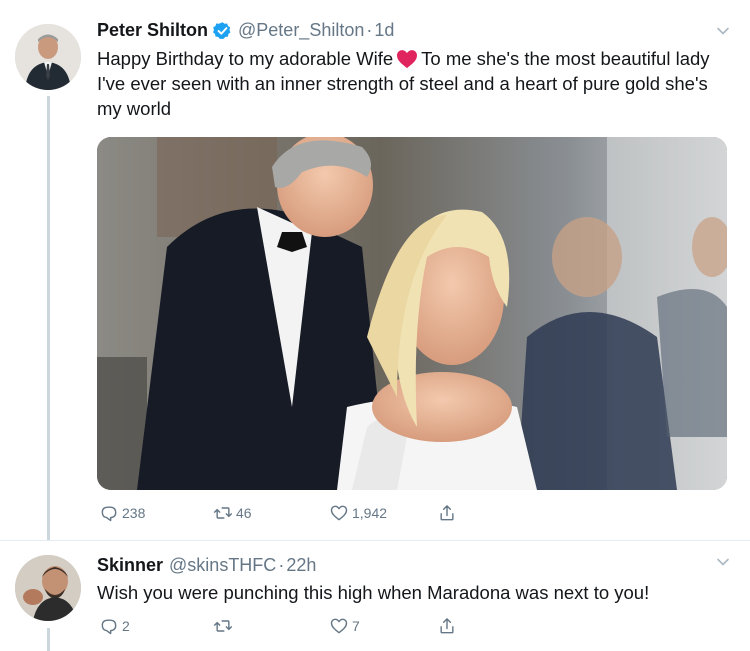 The height and width of the screenshot is (651, 750). What do you see at coordinates (407, 59) in the screenshot?
I see `red-heart-icon` at bounding box center [407, 59].